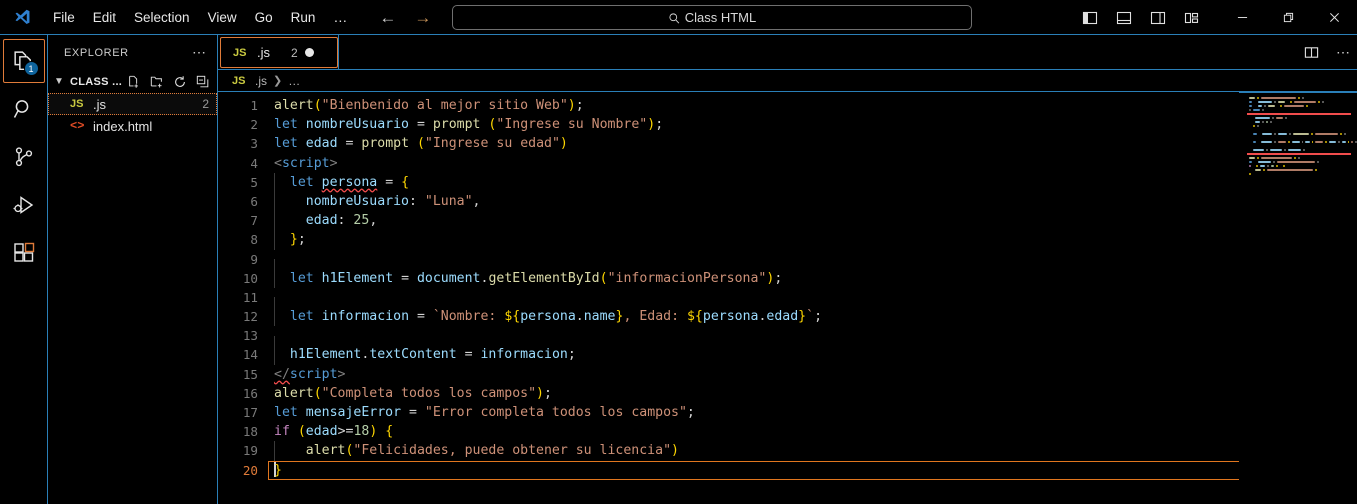 Image resolution: width=1357 pixels, height=504 pixels. Describe the element at coordinates (787, 240) in the screenshot. I see `code-line: 8 };` at that location.